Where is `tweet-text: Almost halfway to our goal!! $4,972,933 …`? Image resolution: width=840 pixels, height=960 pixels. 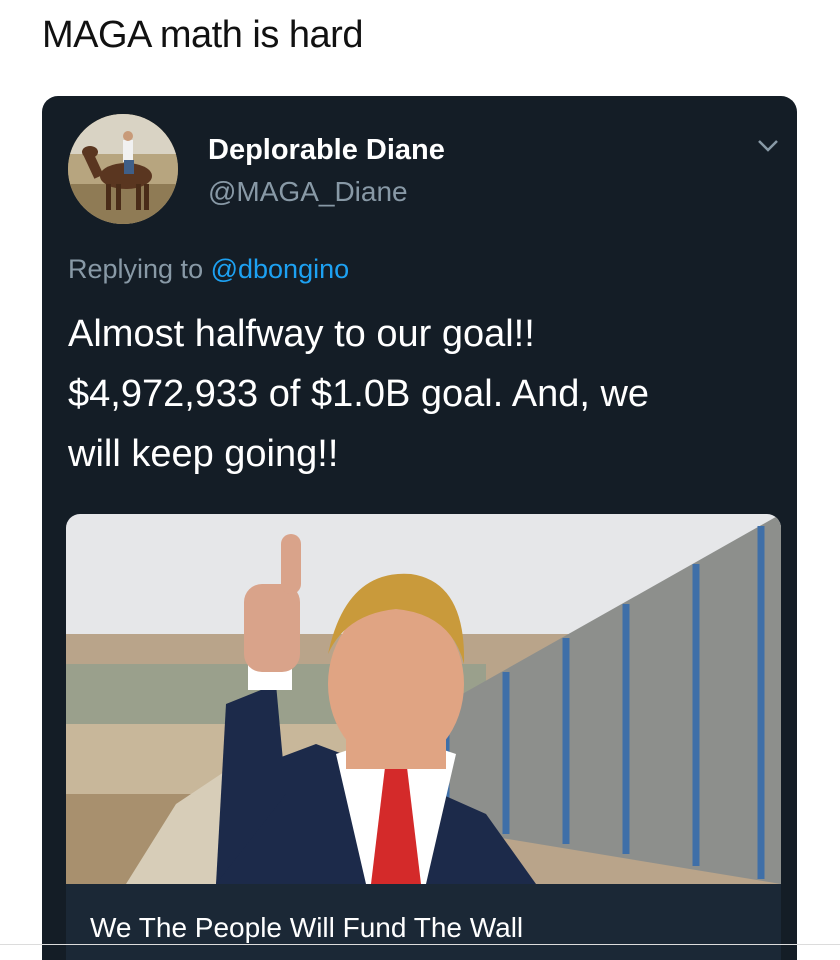
tweet-text: Almost halfway to our goal!! $4,972,933 … is located at coordinates (359, 394).